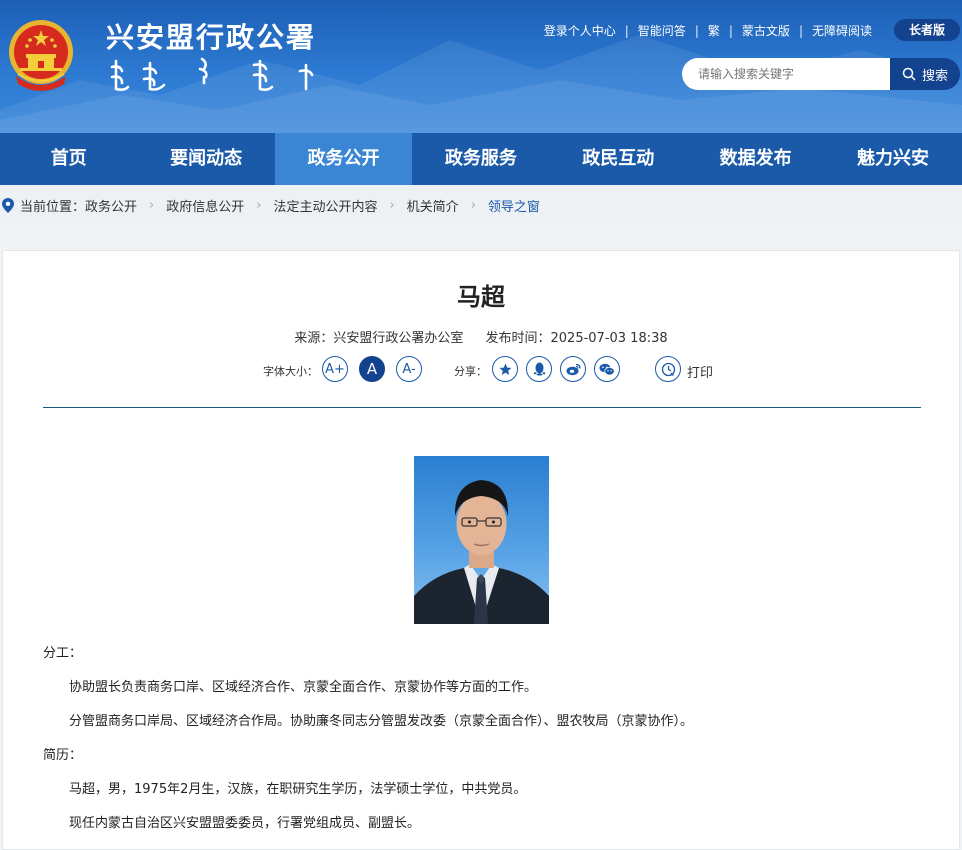  I want to click on breadcrumb-item: 法定主动公开内容, so click(325, 205).